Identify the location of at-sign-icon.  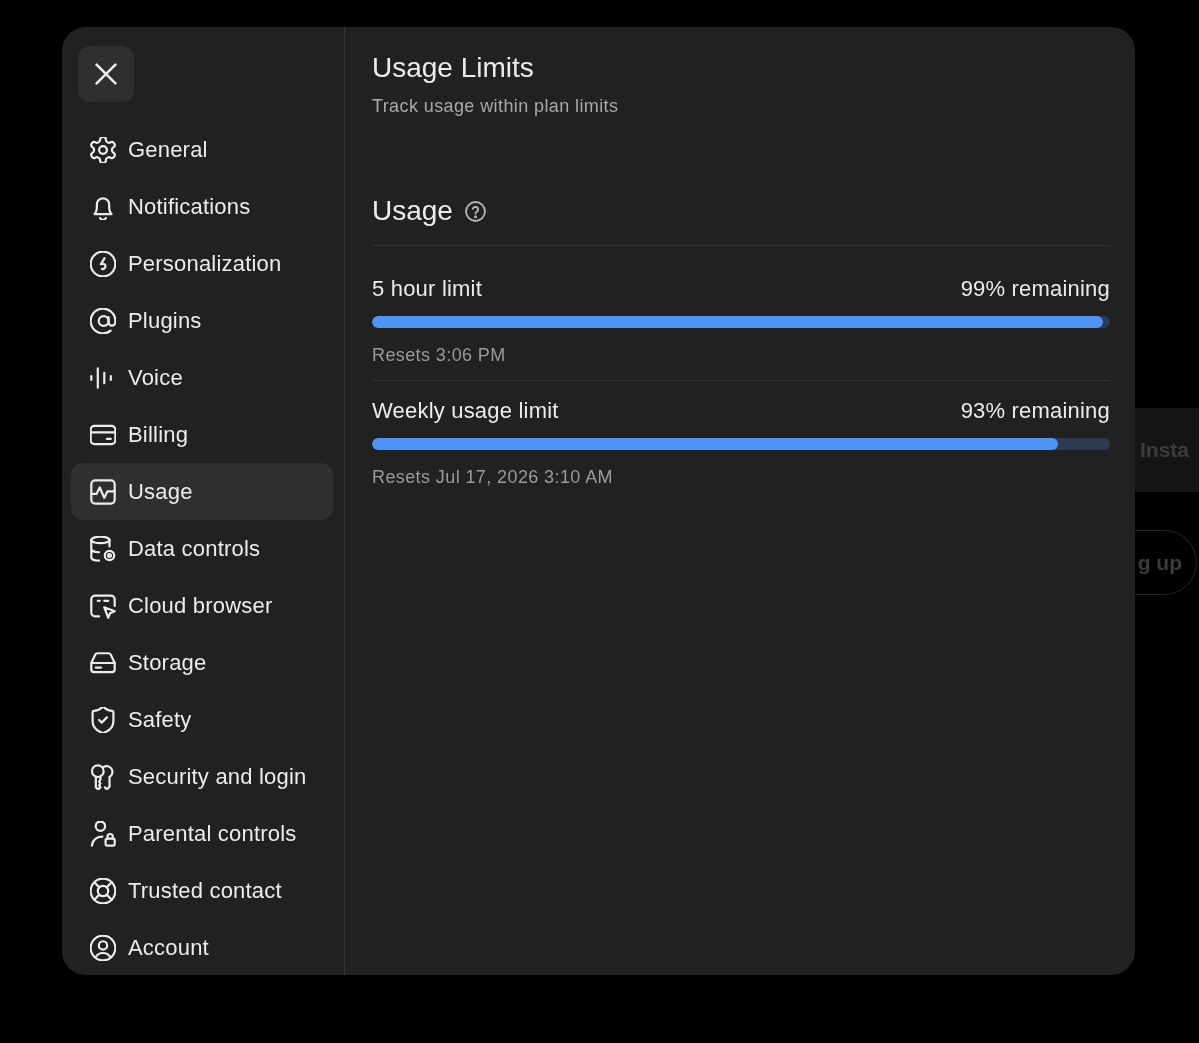
(103, 320).